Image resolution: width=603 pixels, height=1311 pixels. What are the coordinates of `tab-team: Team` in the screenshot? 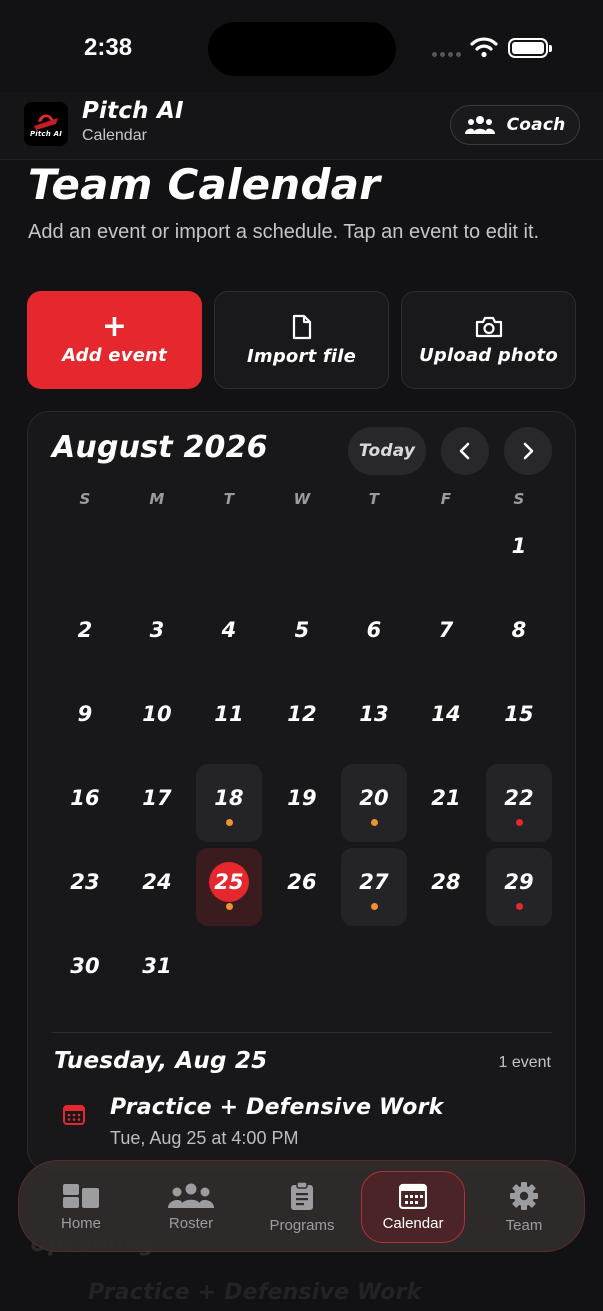 It's located at (524, 1207).